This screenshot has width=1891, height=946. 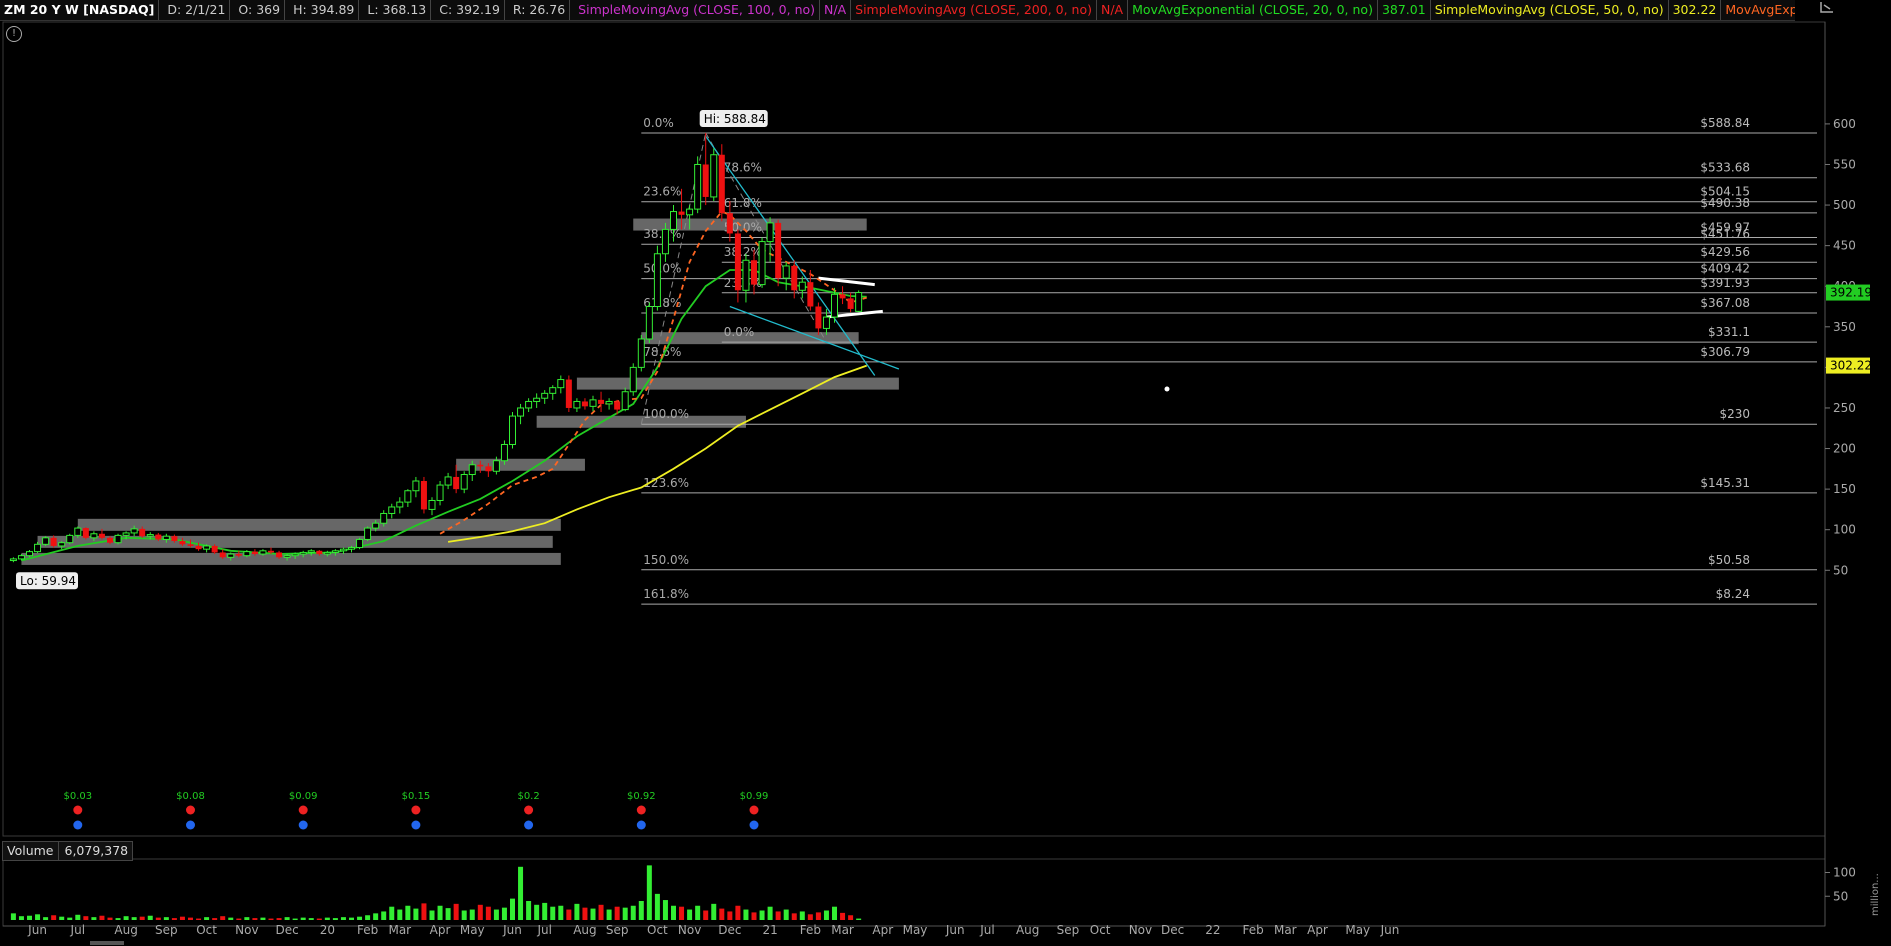 I want to click on marker-dot, so click(x=1167, y=389).